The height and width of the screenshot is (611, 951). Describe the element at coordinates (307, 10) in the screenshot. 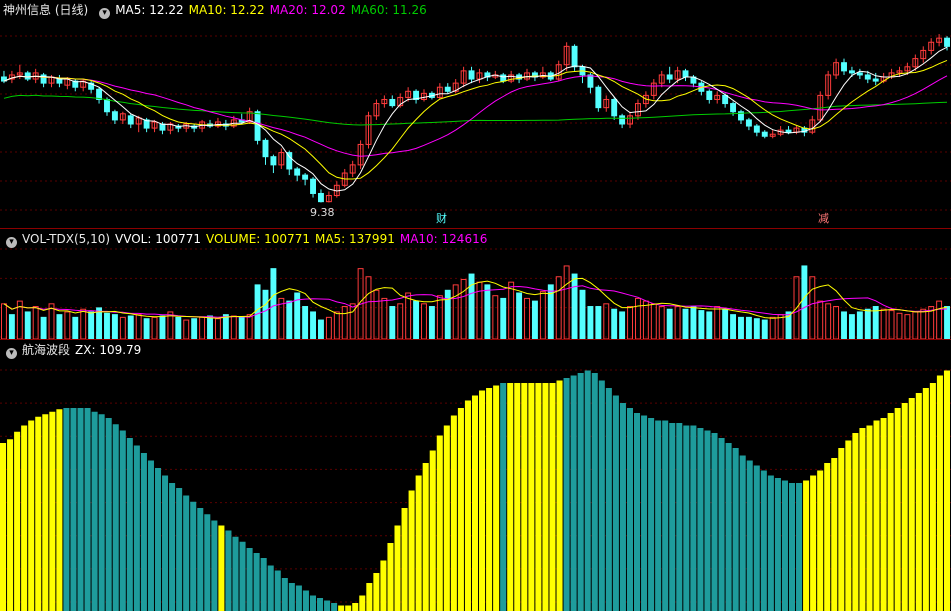

I see `ma20-legend: MA20: 12.02` at that location.